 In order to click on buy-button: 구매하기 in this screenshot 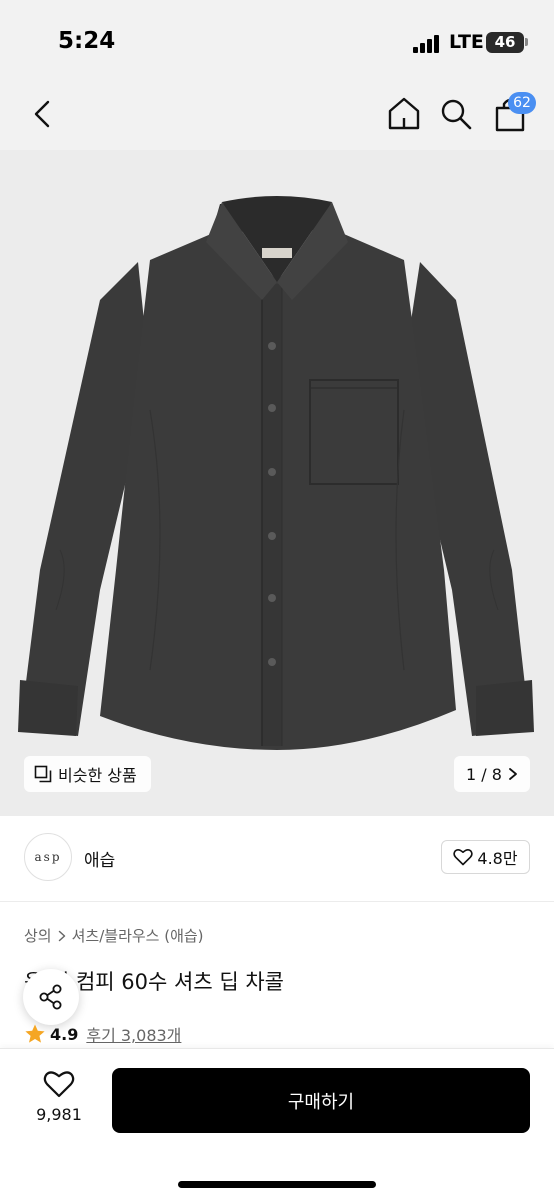, I will do `click(321, 1100)`.